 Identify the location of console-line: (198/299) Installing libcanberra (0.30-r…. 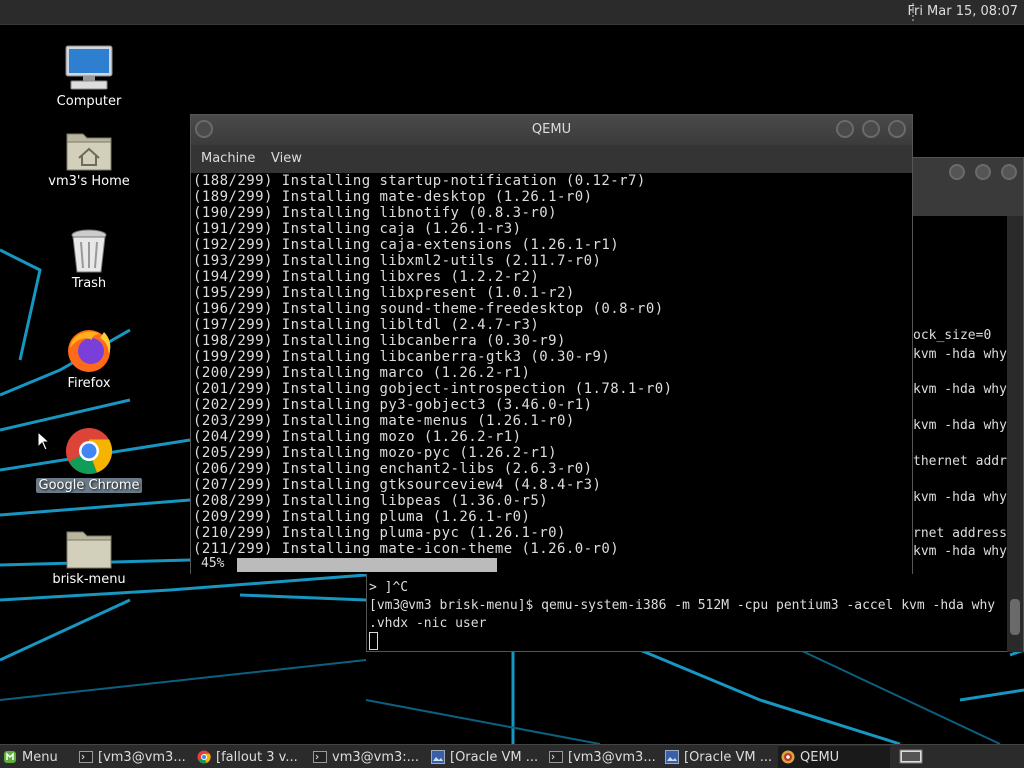
(379, 341).